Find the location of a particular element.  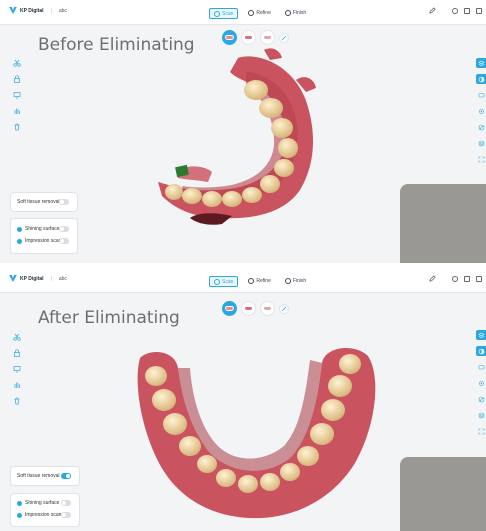

before-title: Before Eliminating is located at coordinates (116, 45).